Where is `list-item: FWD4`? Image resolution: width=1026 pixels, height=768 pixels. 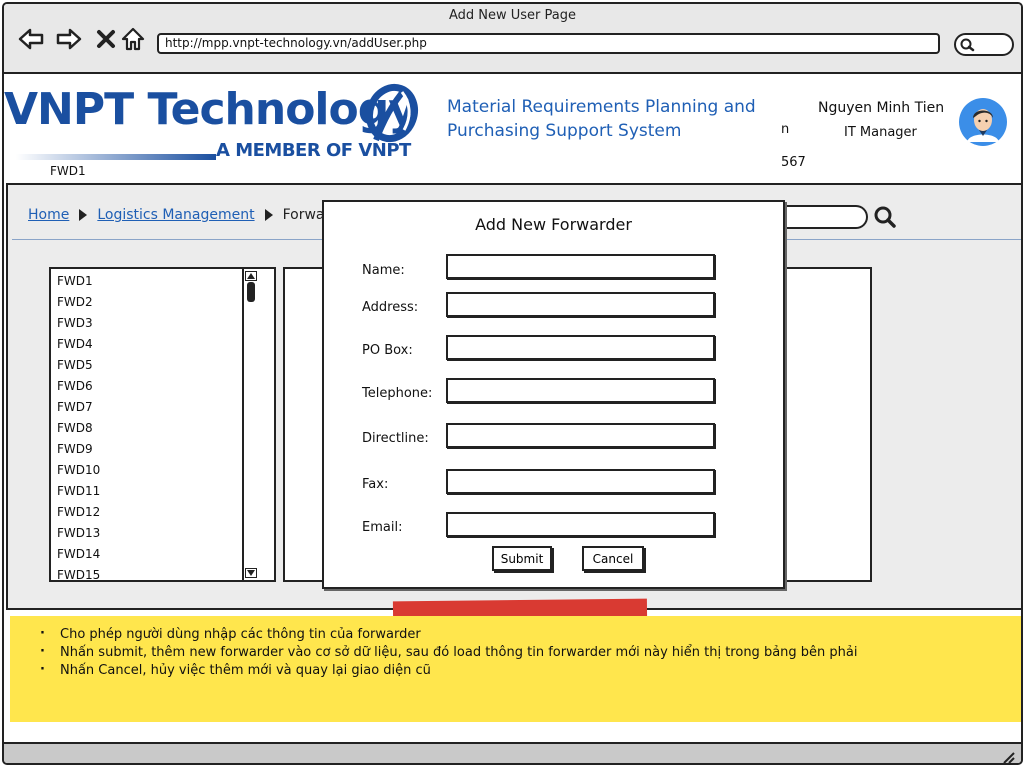
list-item: FWD4 is located at coordinates (78, 344).